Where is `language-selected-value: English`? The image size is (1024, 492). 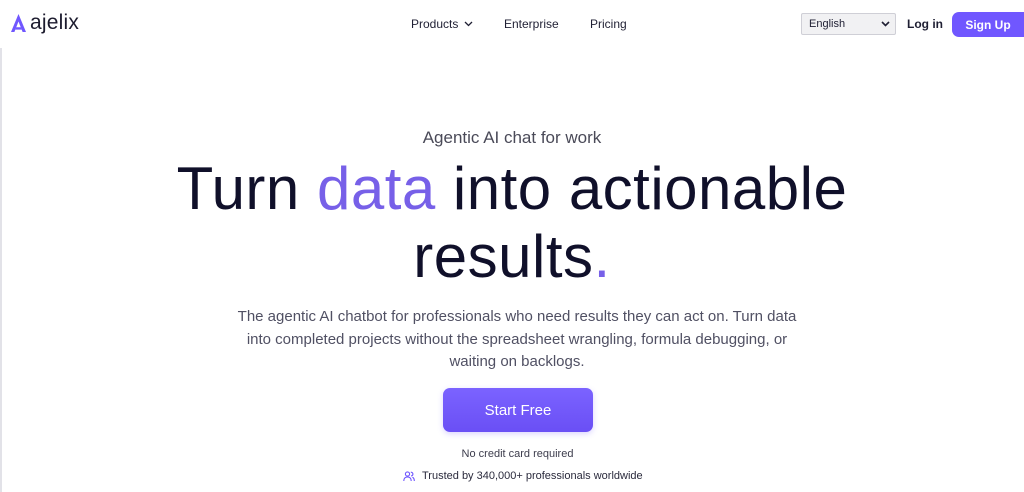
language-selected-value: English is located at coordinates (827, 24).